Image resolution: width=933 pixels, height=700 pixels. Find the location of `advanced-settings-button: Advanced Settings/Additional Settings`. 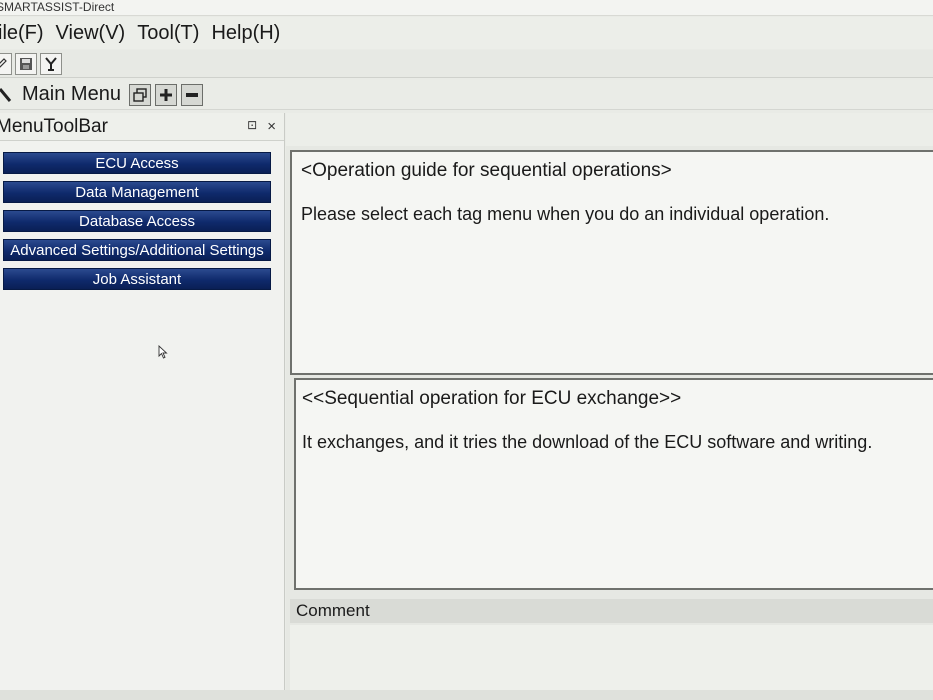

advanced-settings-button: Advanced Settings/Additional Settings is located at coordinates (137, 250).